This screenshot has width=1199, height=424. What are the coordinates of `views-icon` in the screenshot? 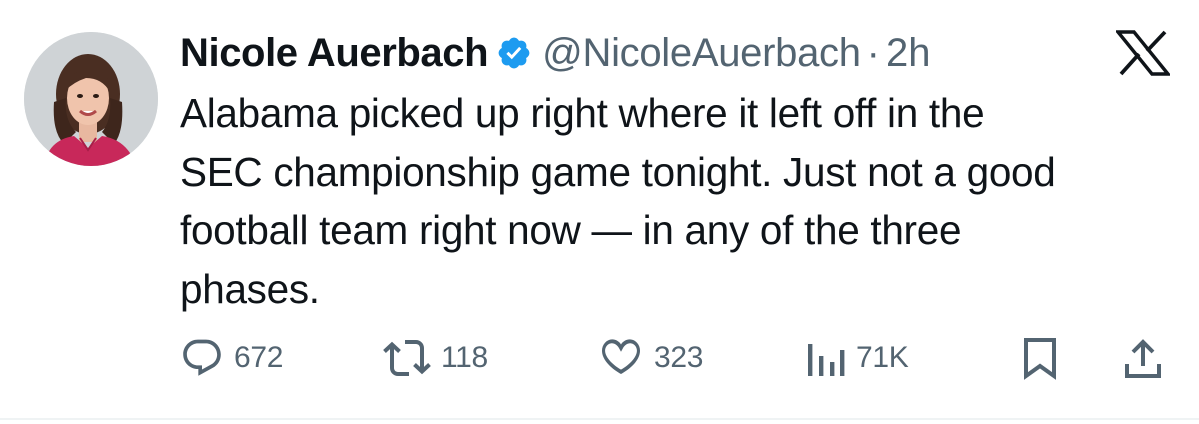 It's located at (826, 358).